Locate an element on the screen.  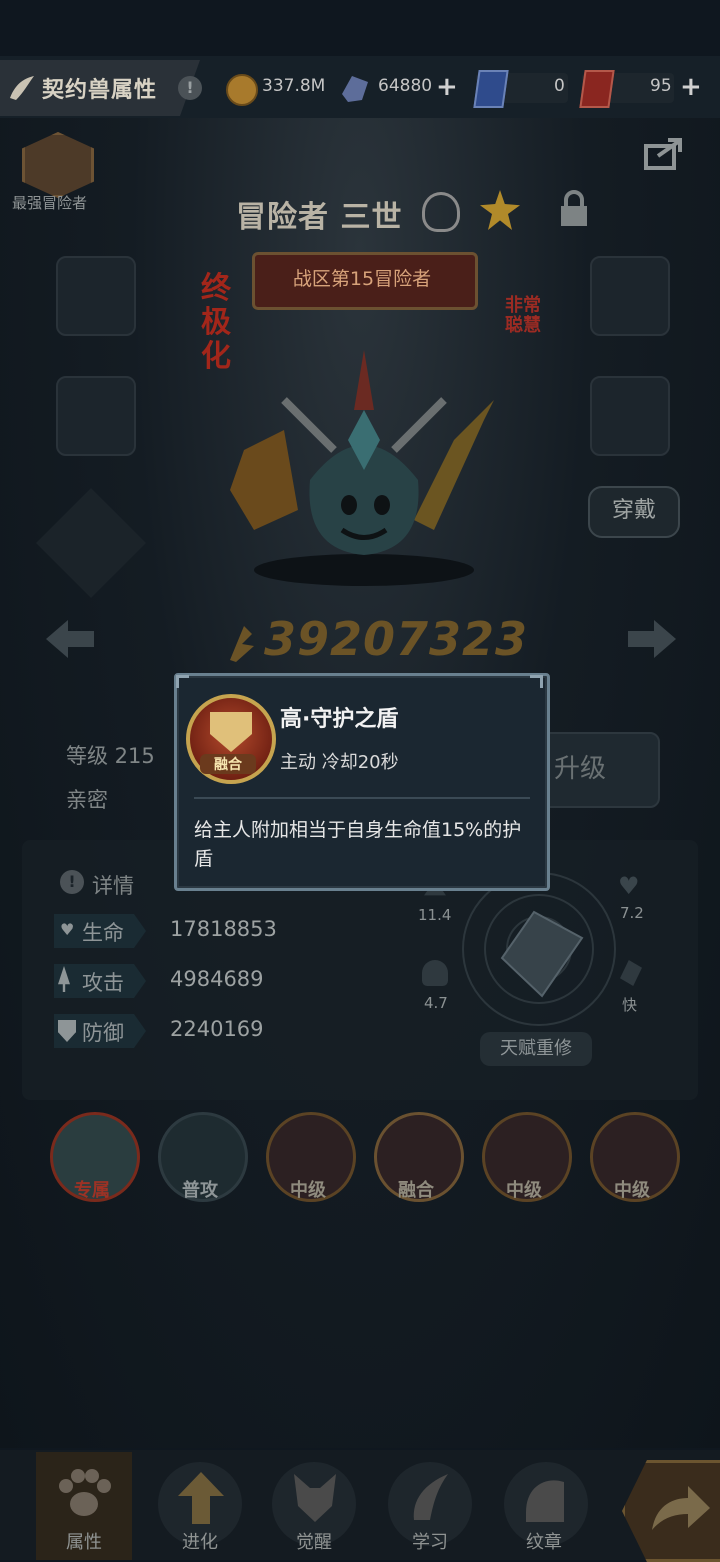
skill-label-3: 中级 is located at coordinates (308, 1190).